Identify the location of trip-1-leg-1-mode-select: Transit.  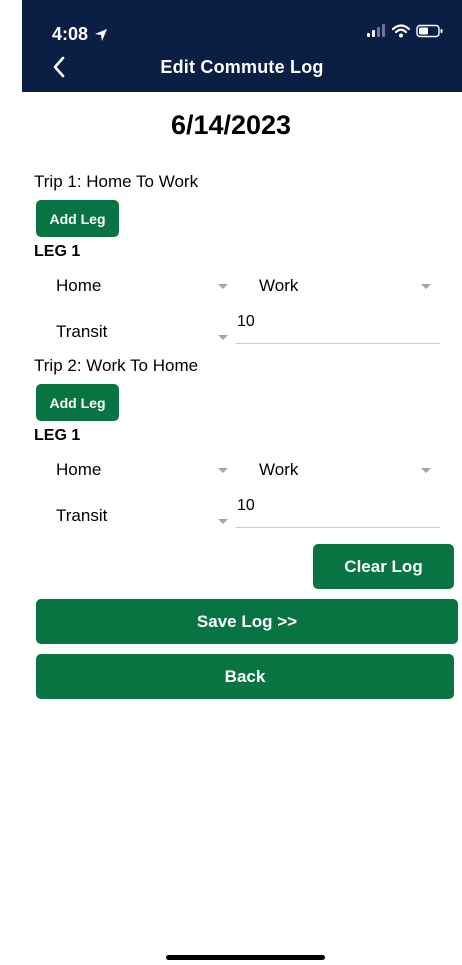
(142, 332).